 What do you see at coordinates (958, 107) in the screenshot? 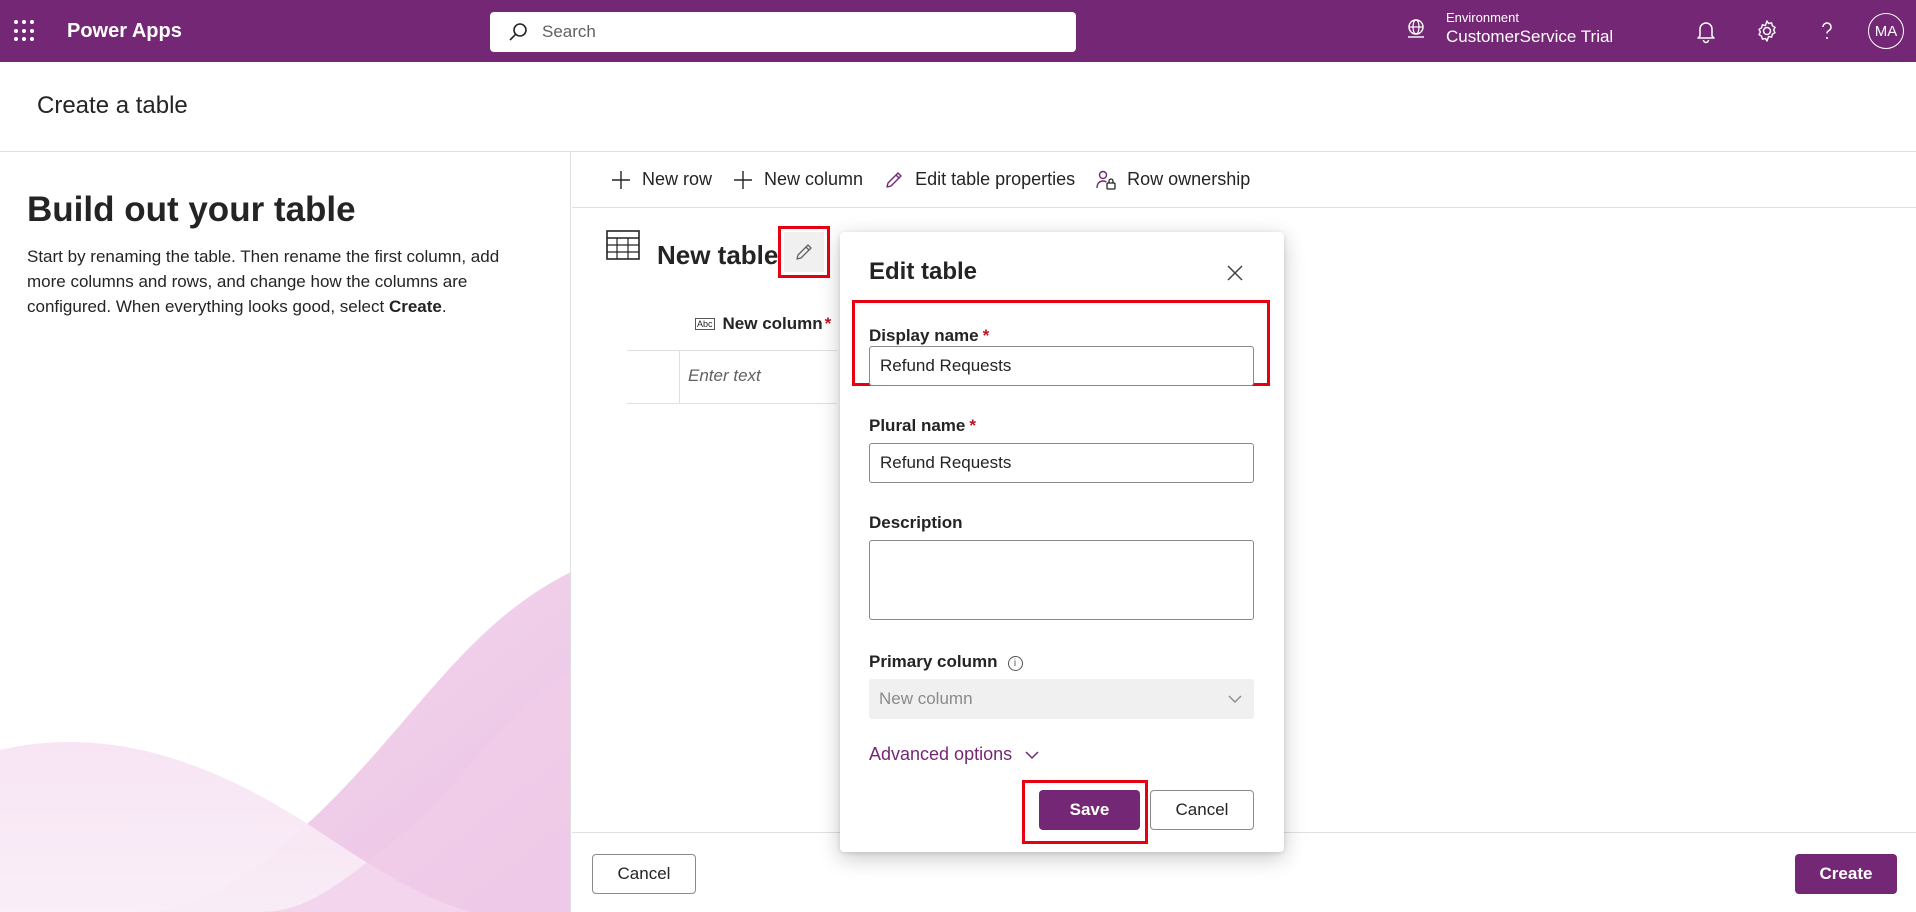
I see `page-header: Create a table` at bounding box center [958, 107].